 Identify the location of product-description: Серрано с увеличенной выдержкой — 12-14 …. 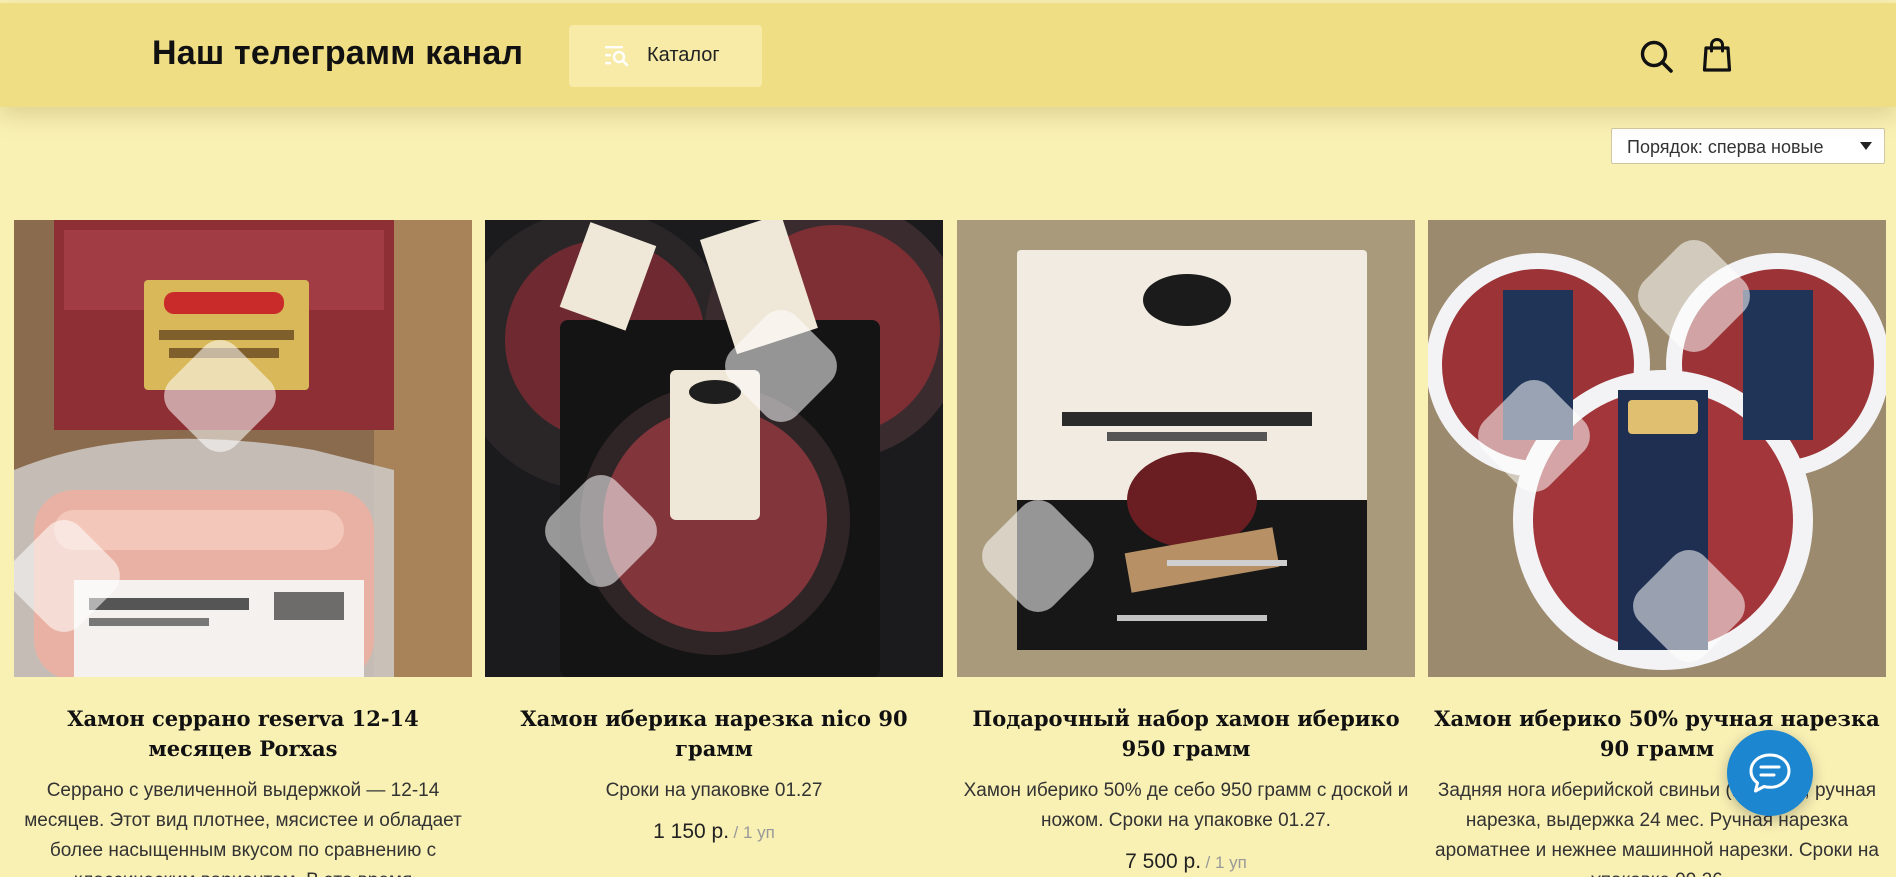
(243, 828).